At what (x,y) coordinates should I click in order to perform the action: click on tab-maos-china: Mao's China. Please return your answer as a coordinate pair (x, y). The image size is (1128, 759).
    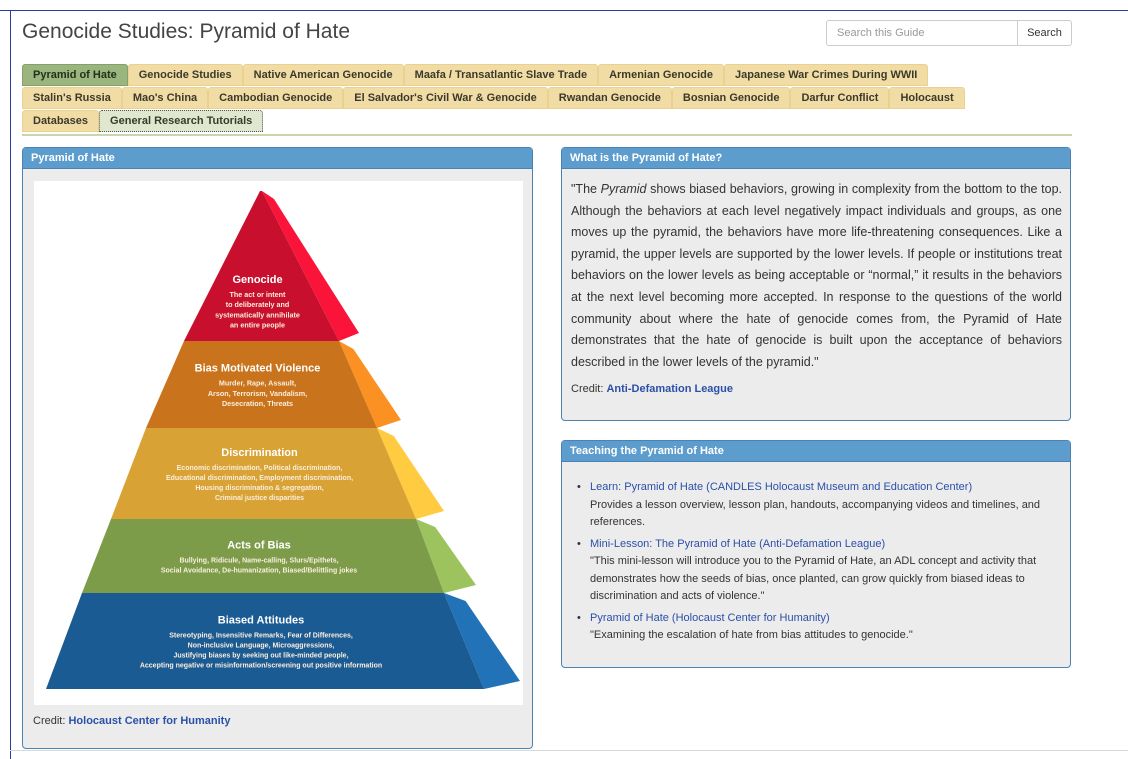
    Looking at the image, I should click on (165, 98).